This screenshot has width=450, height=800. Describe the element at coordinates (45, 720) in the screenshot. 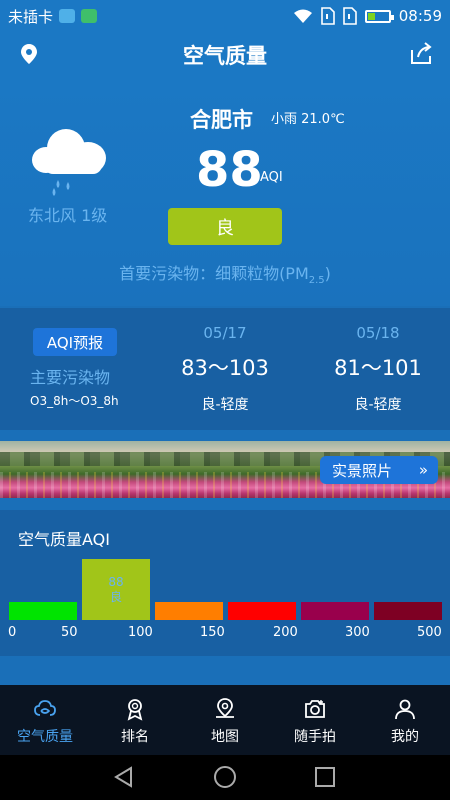

I see `tab-air-quality: 空气质量` at that location.